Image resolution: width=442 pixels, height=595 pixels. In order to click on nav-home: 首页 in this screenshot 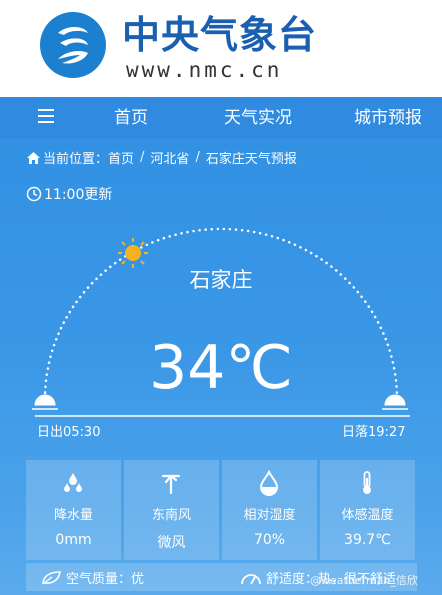, I will do `click(131, 118)`.